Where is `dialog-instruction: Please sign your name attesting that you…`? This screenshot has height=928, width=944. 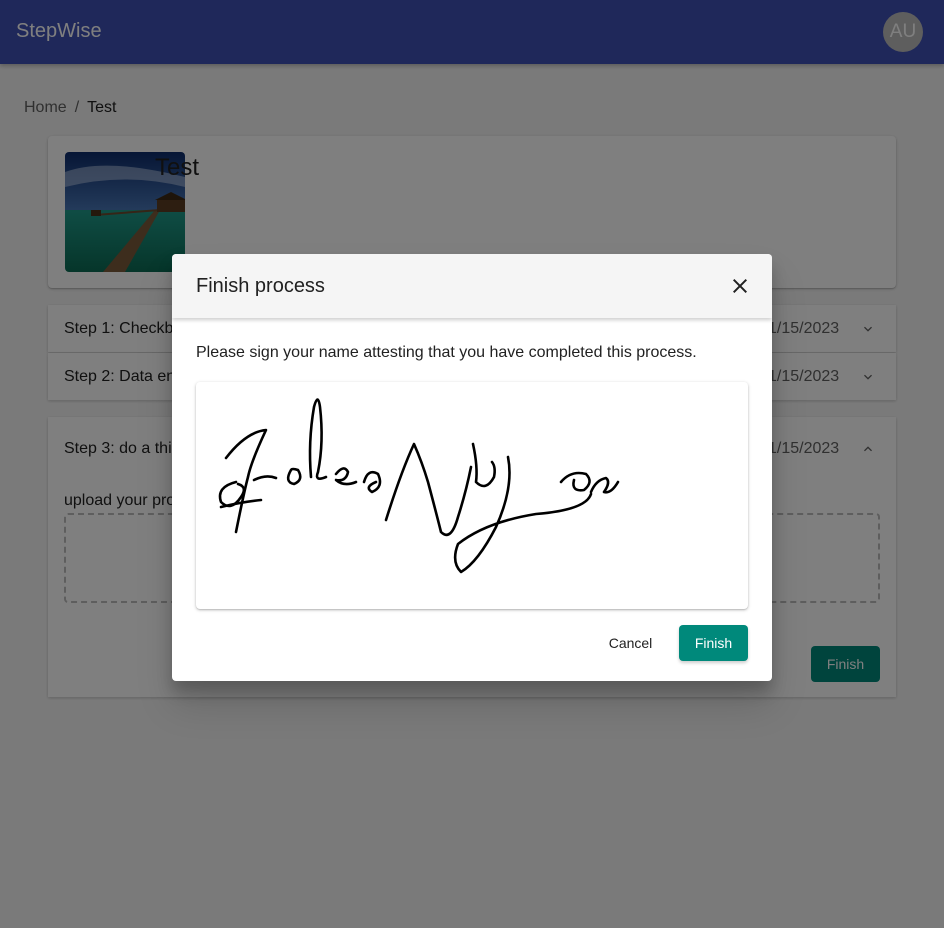
dialog-instruction: Please sign your name attesting that you… is located at coordinates (446, 352).